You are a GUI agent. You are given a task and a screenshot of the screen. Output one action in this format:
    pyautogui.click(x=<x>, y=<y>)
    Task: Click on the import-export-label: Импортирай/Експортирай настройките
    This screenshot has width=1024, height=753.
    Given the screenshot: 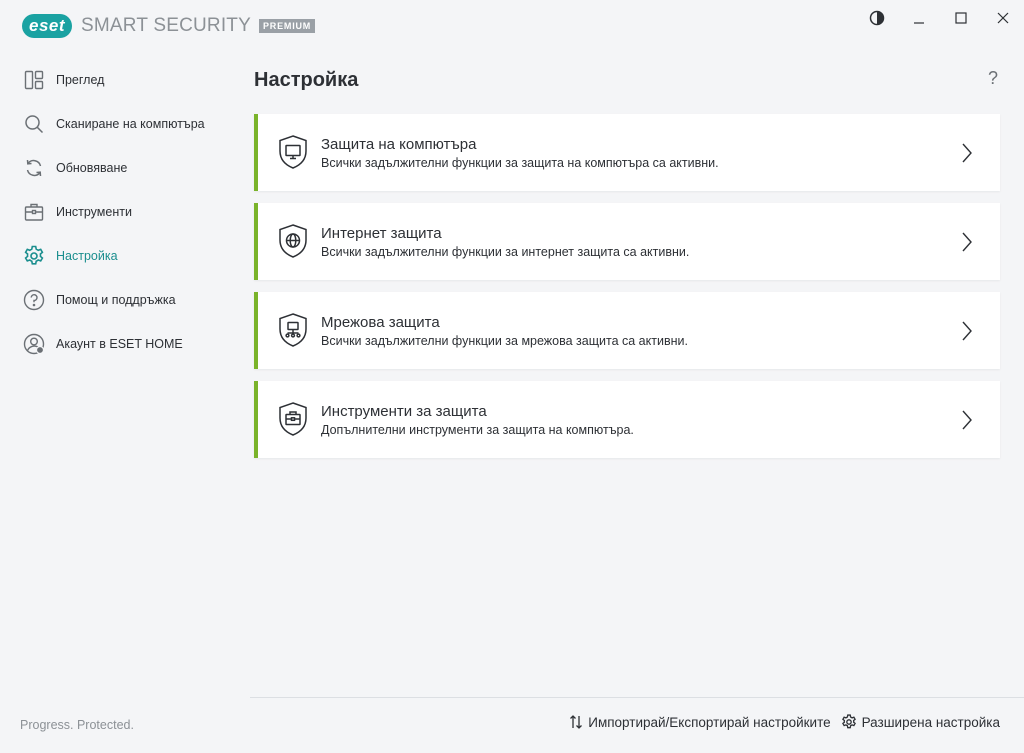 What is the action you would take?
    pyautogui.click(x=709, y=722)
    